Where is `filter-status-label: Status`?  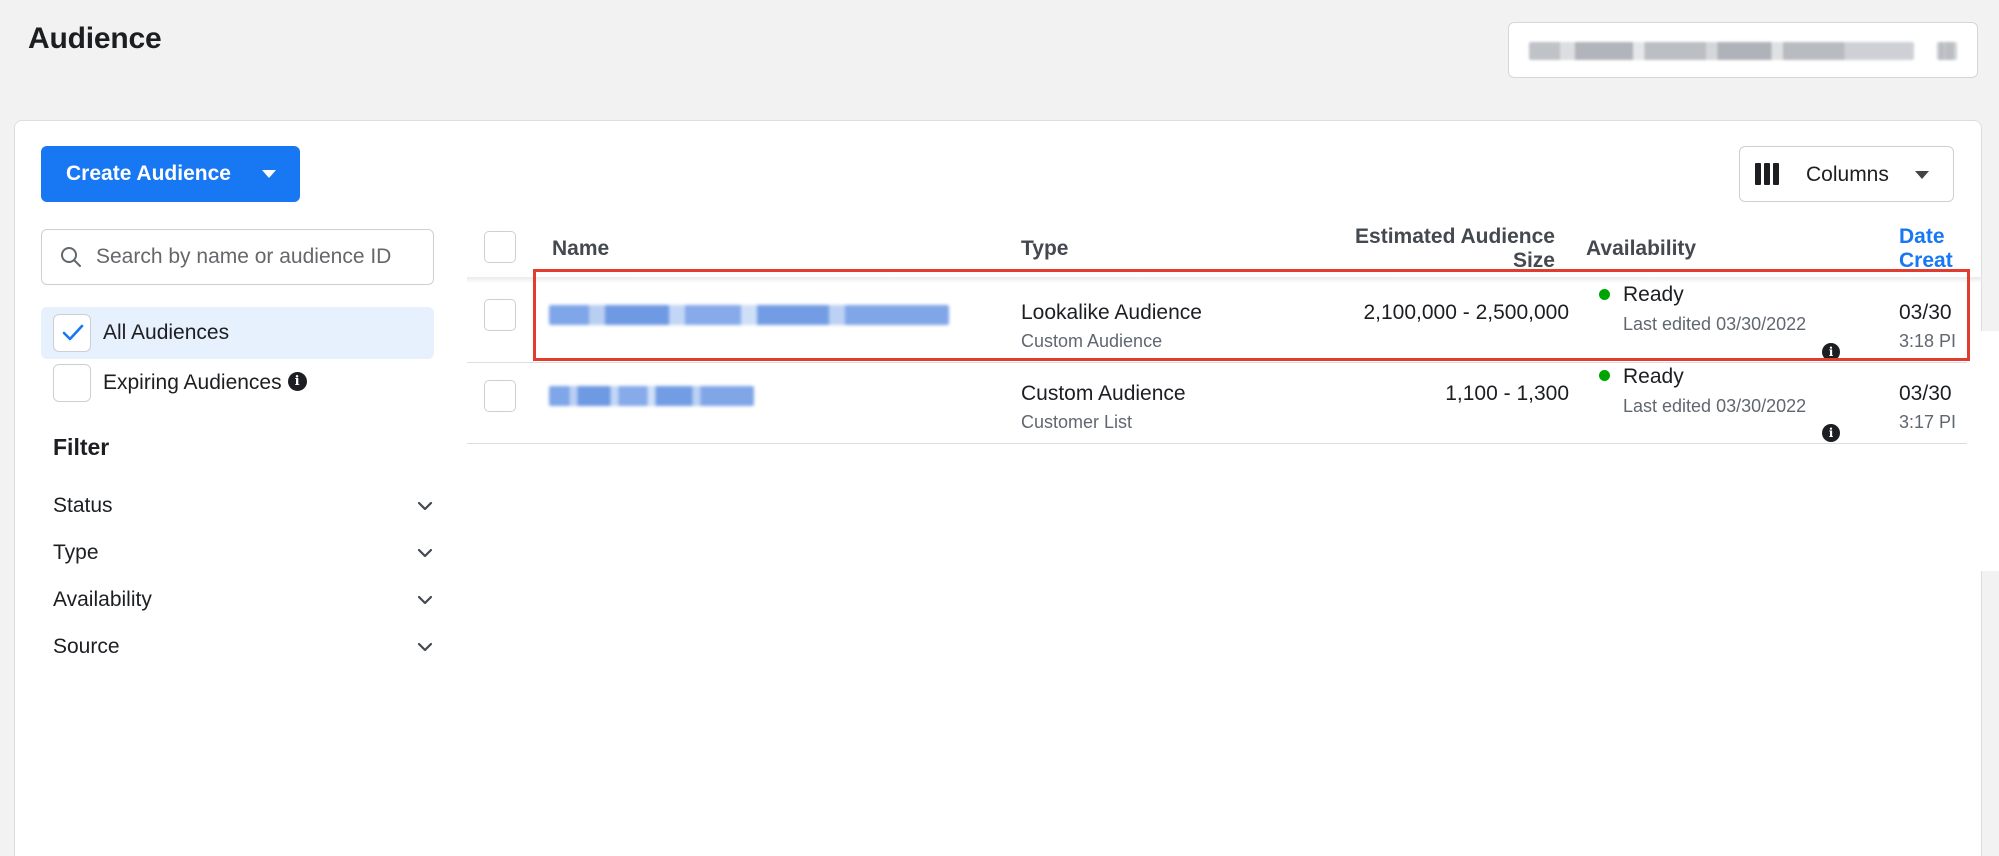
filter-status-label: Status is located at coordinates (83, 505).